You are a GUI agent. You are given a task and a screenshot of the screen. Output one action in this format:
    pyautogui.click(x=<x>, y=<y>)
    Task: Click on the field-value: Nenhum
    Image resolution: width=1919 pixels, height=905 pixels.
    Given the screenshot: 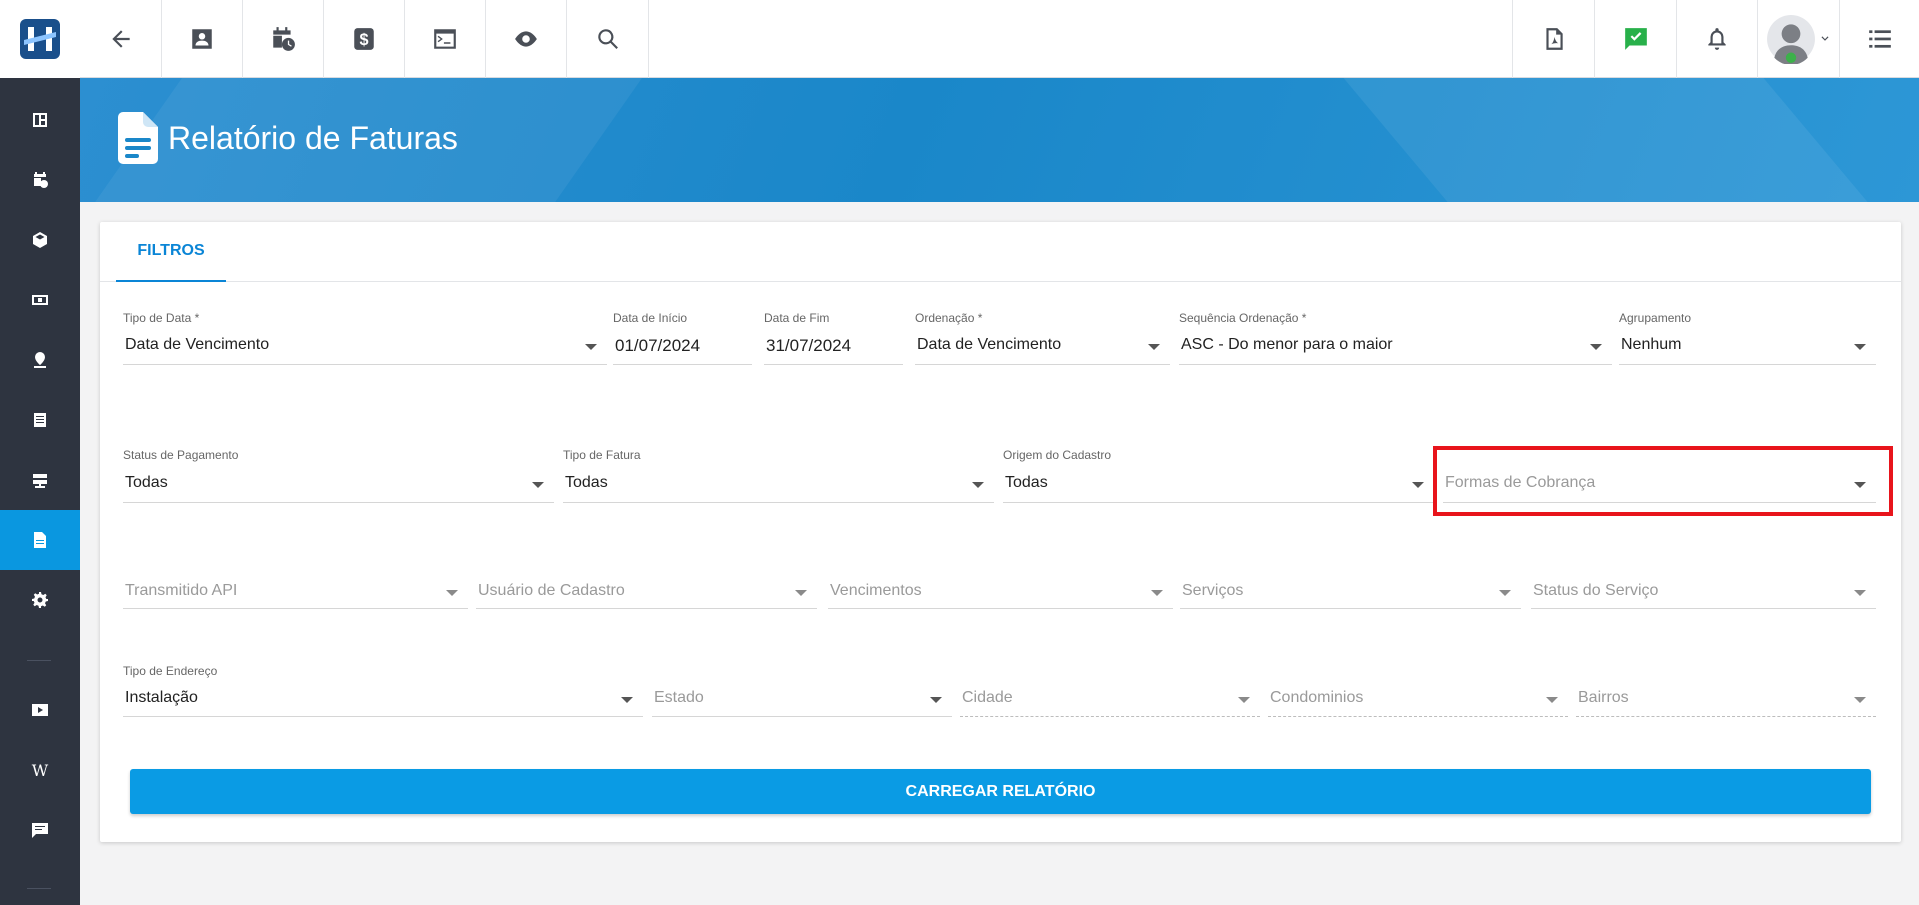 What is the action you would take?
    pyautogui.click(x=1651, y=344)
    